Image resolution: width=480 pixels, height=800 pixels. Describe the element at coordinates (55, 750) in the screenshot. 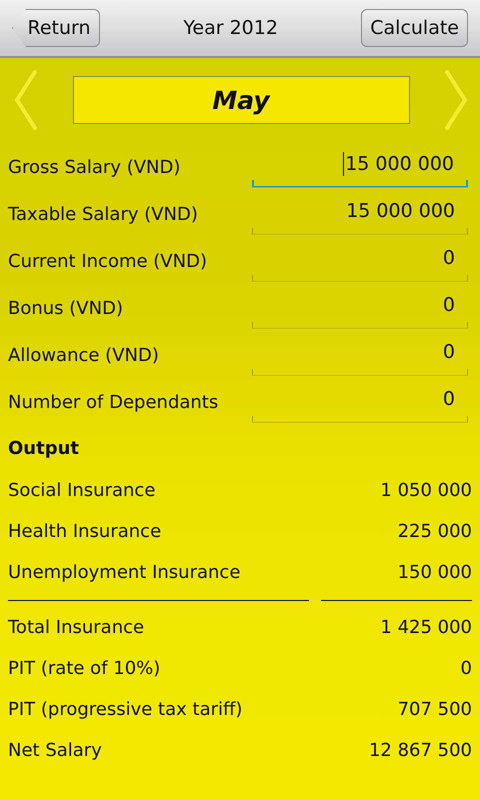

I see `output-label: Net Salary` at that location.